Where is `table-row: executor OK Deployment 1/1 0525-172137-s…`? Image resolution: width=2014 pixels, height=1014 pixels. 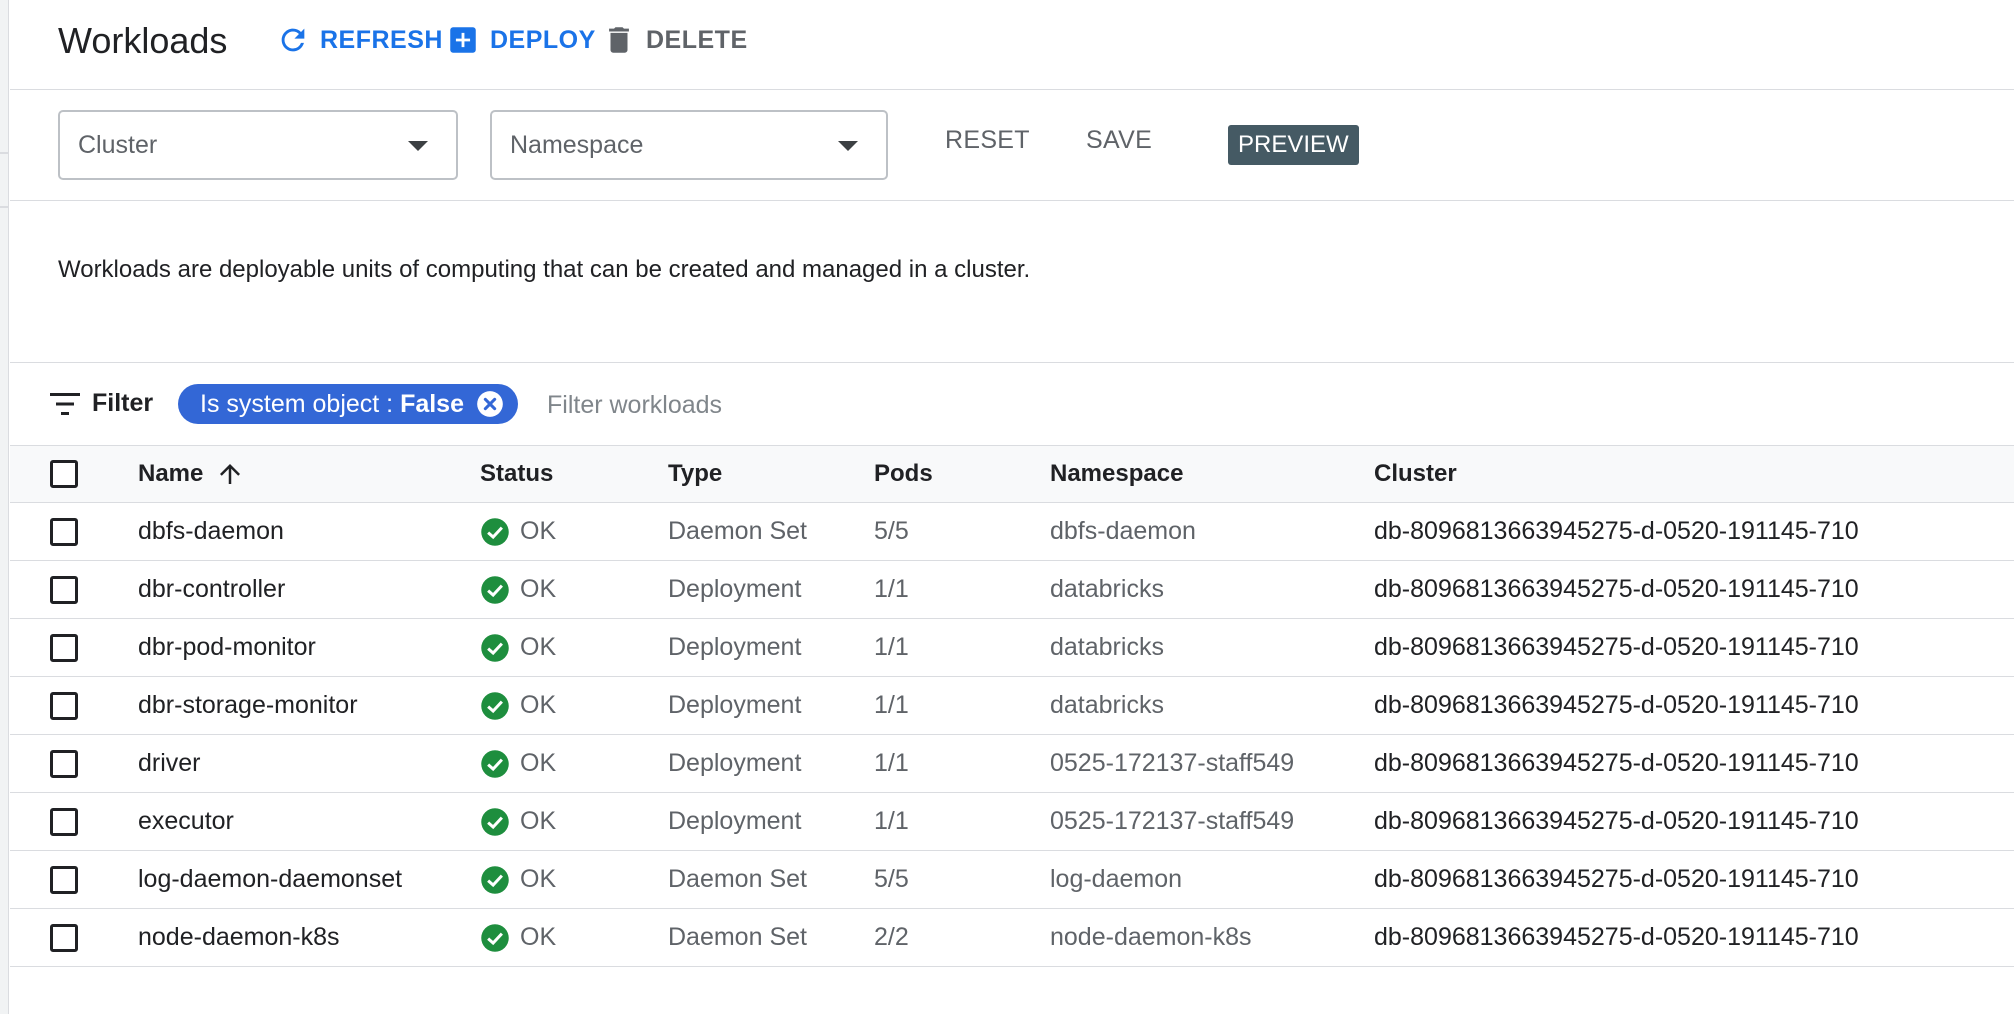 table-row: executor OK Deployment 1/1 0525-172137-s… is located at coordinates (1012, 822).